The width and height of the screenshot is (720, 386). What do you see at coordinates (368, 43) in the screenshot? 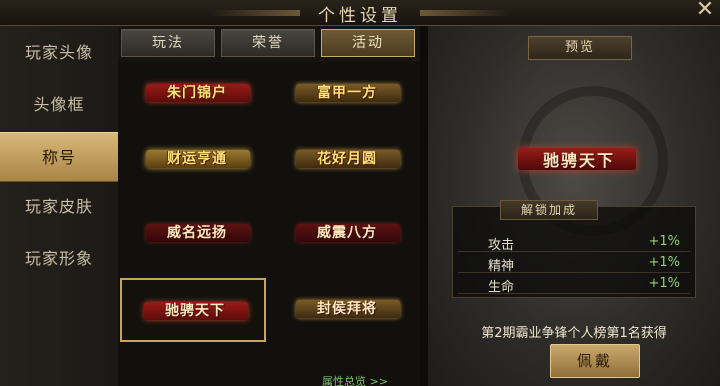
I see `tab-event: 活动` at bounding box center [368, 43].